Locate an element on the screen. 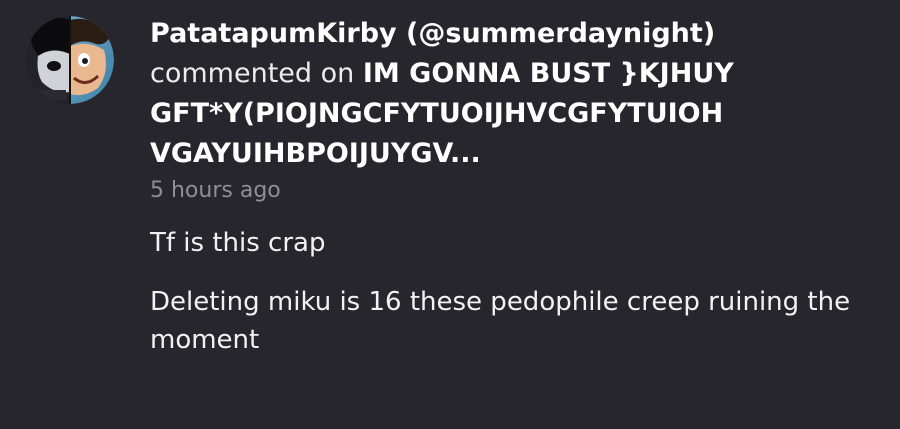 This screenshot has height=429, width=900. timestamp: 5 hours ago is located at coordinates (215, 190).